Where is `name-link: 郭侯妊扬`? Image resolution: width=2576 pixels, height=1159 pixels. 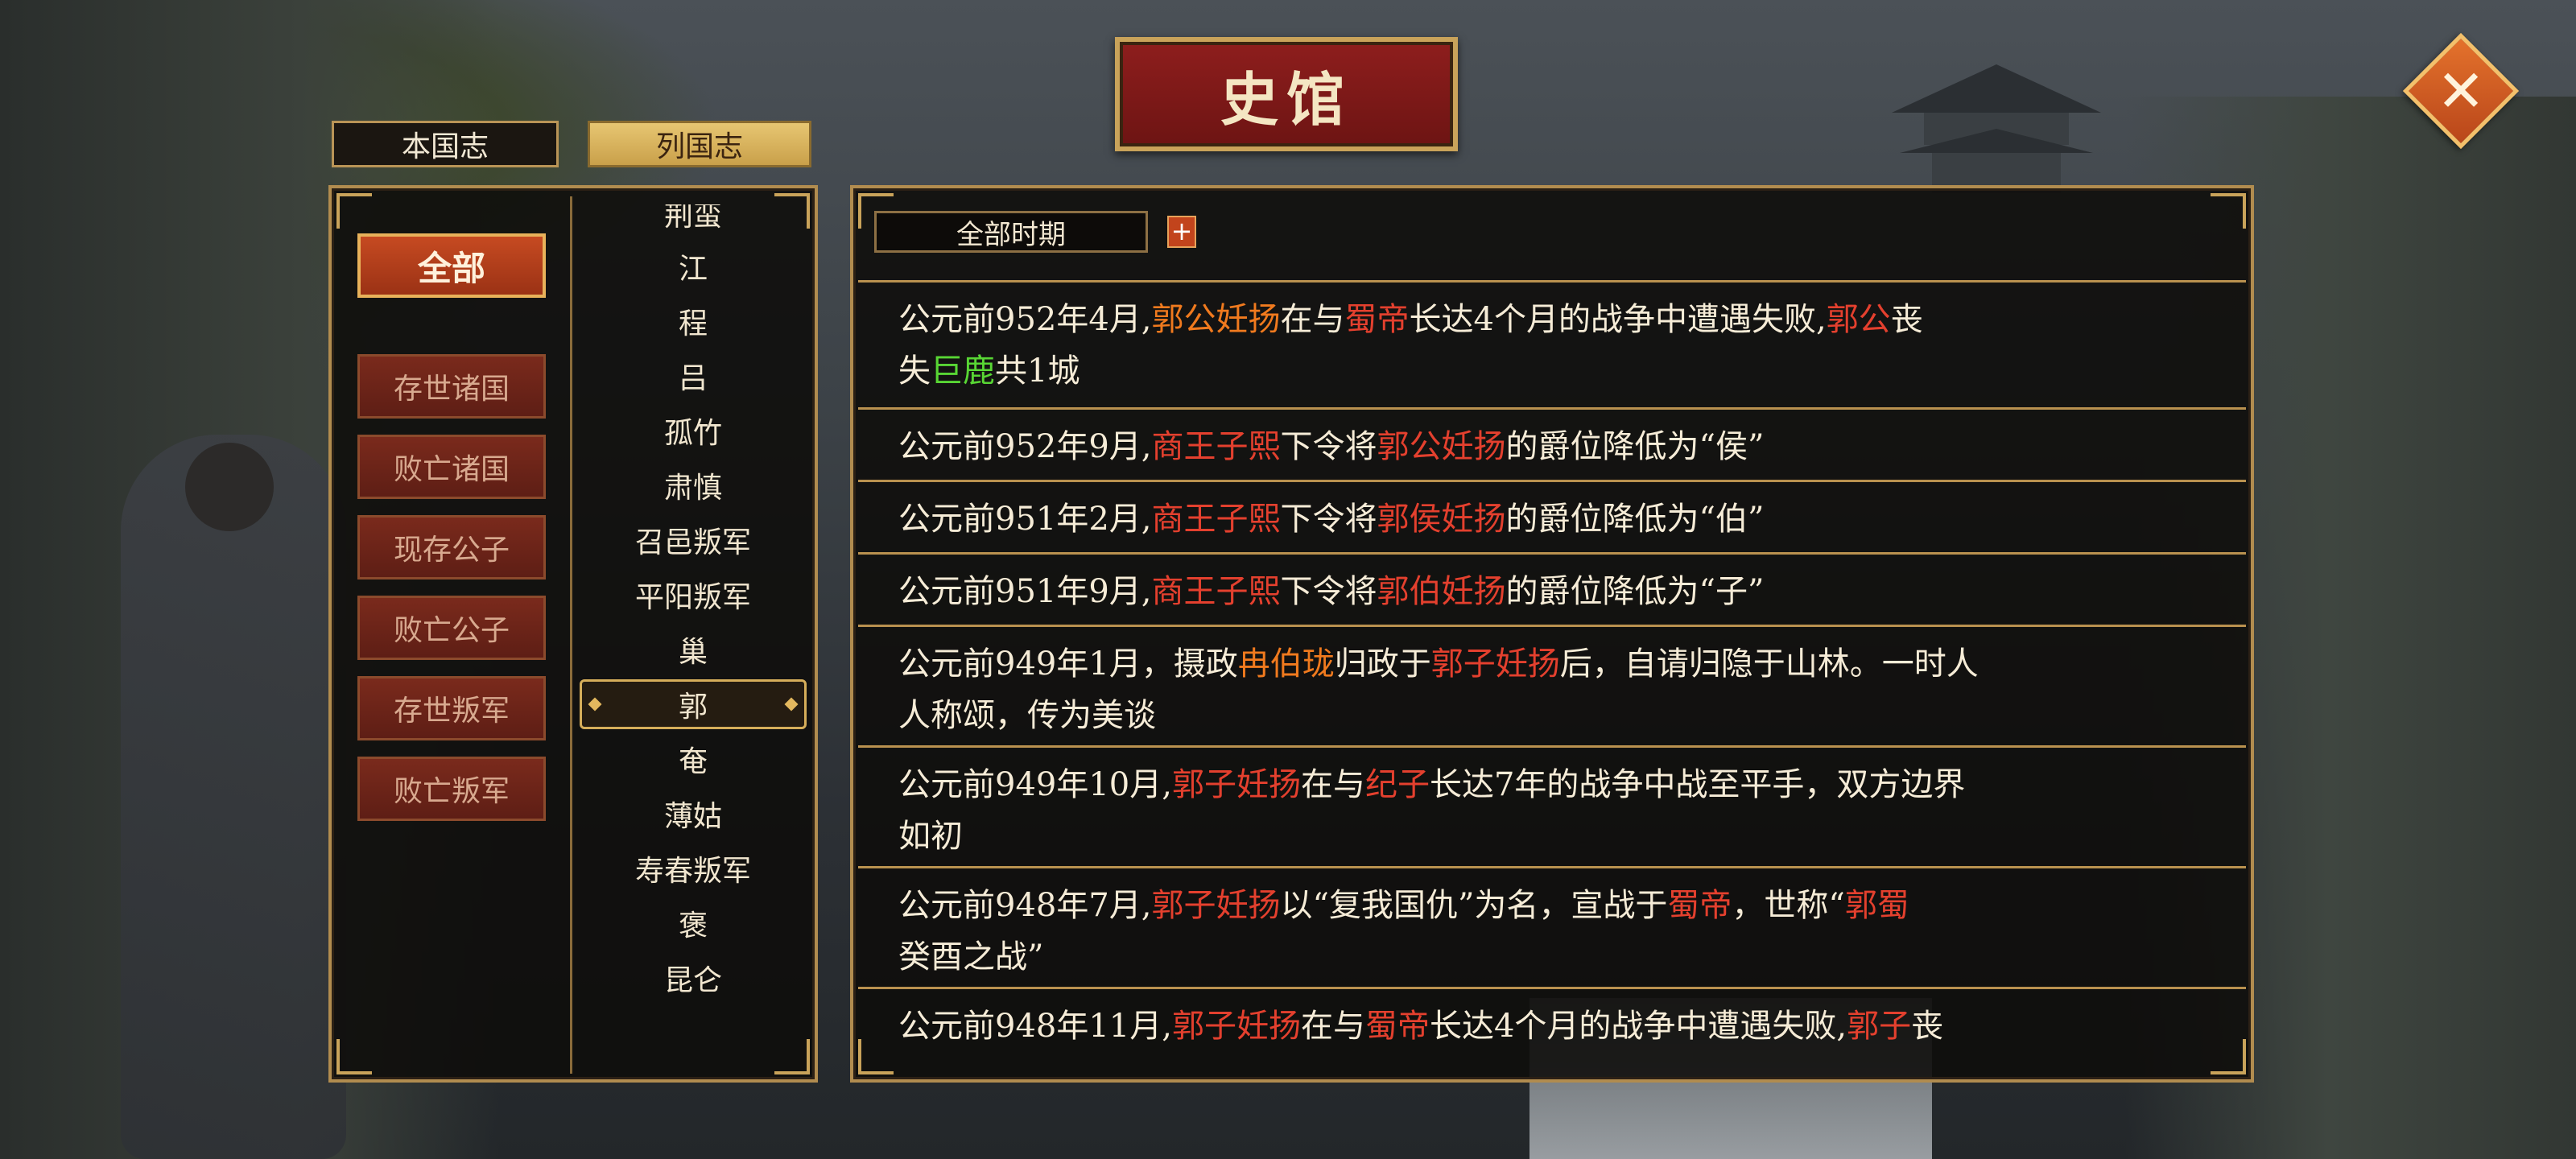
name-link: 郭侯妊扬 is located at coordinates (1441, 519).